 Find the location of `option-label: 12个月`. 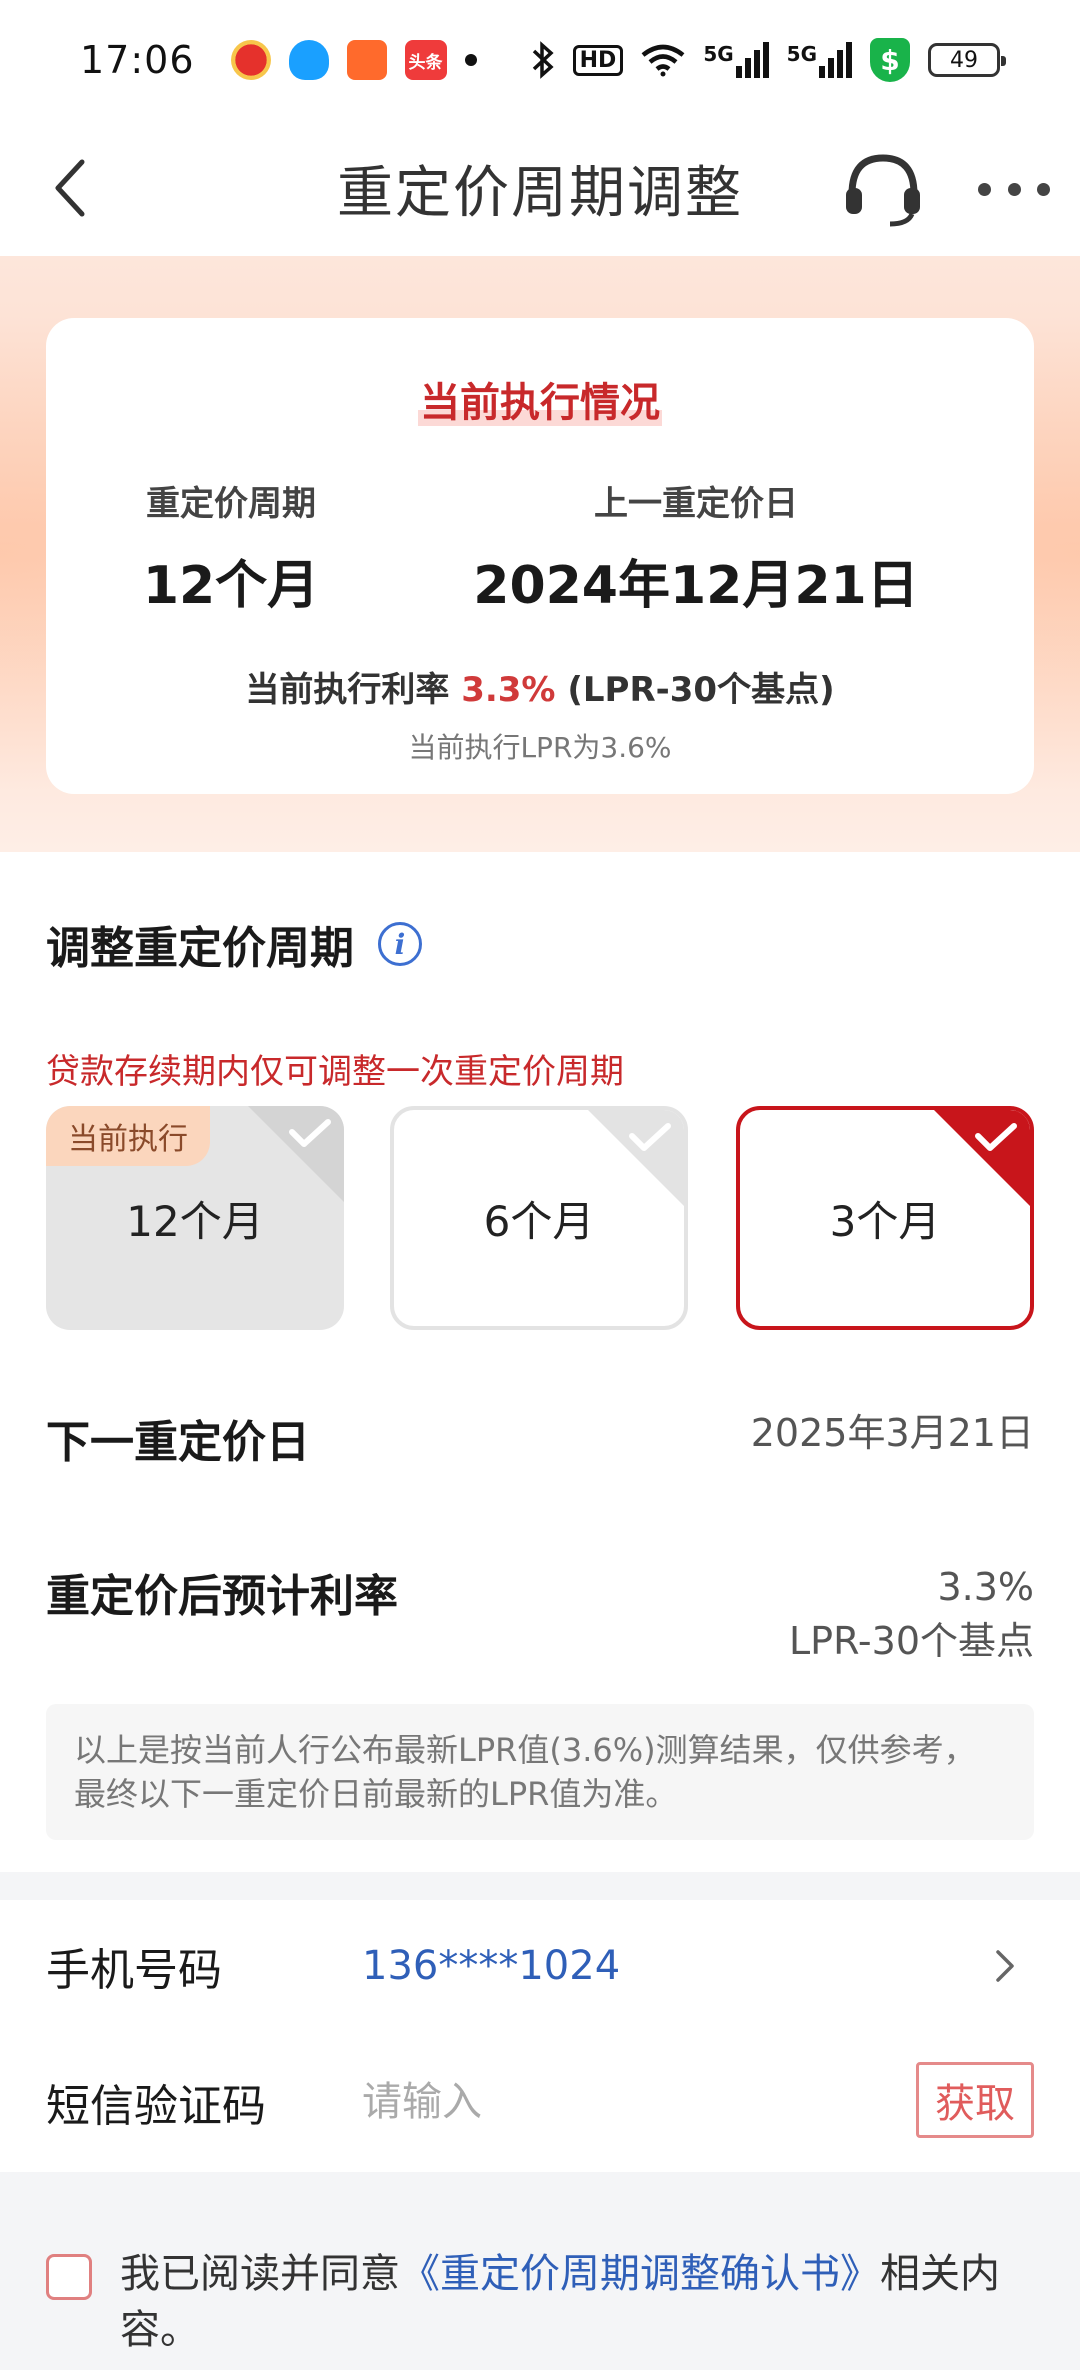

option-label: 12个月 is located at coordinates (195, 1221).